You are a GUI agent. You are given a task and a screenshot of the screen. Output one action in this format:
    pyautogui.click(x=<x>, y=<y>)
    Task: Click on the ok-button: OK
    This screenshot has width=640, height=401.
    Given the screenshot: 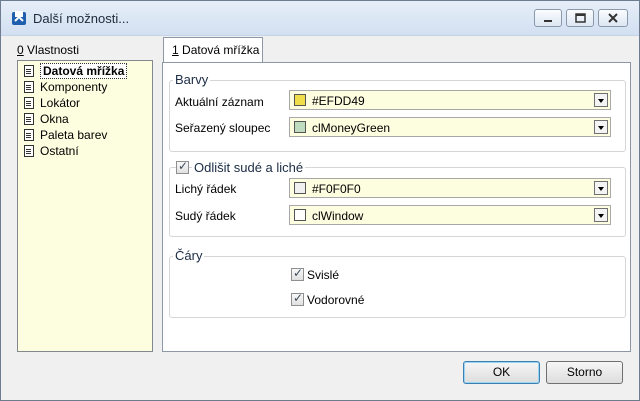 What is the action you would take?
    pyautogui.click(x=501, y=372)
    